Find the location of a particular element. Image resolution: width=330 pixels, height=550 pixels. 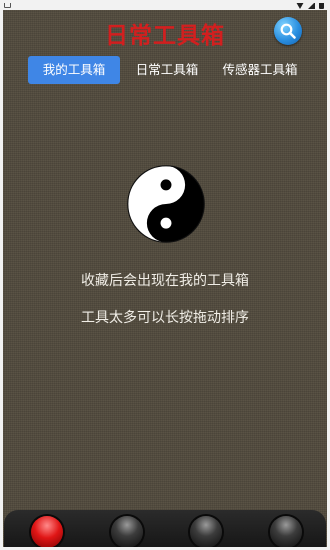

search-icon is located at coordinates (288, 31).